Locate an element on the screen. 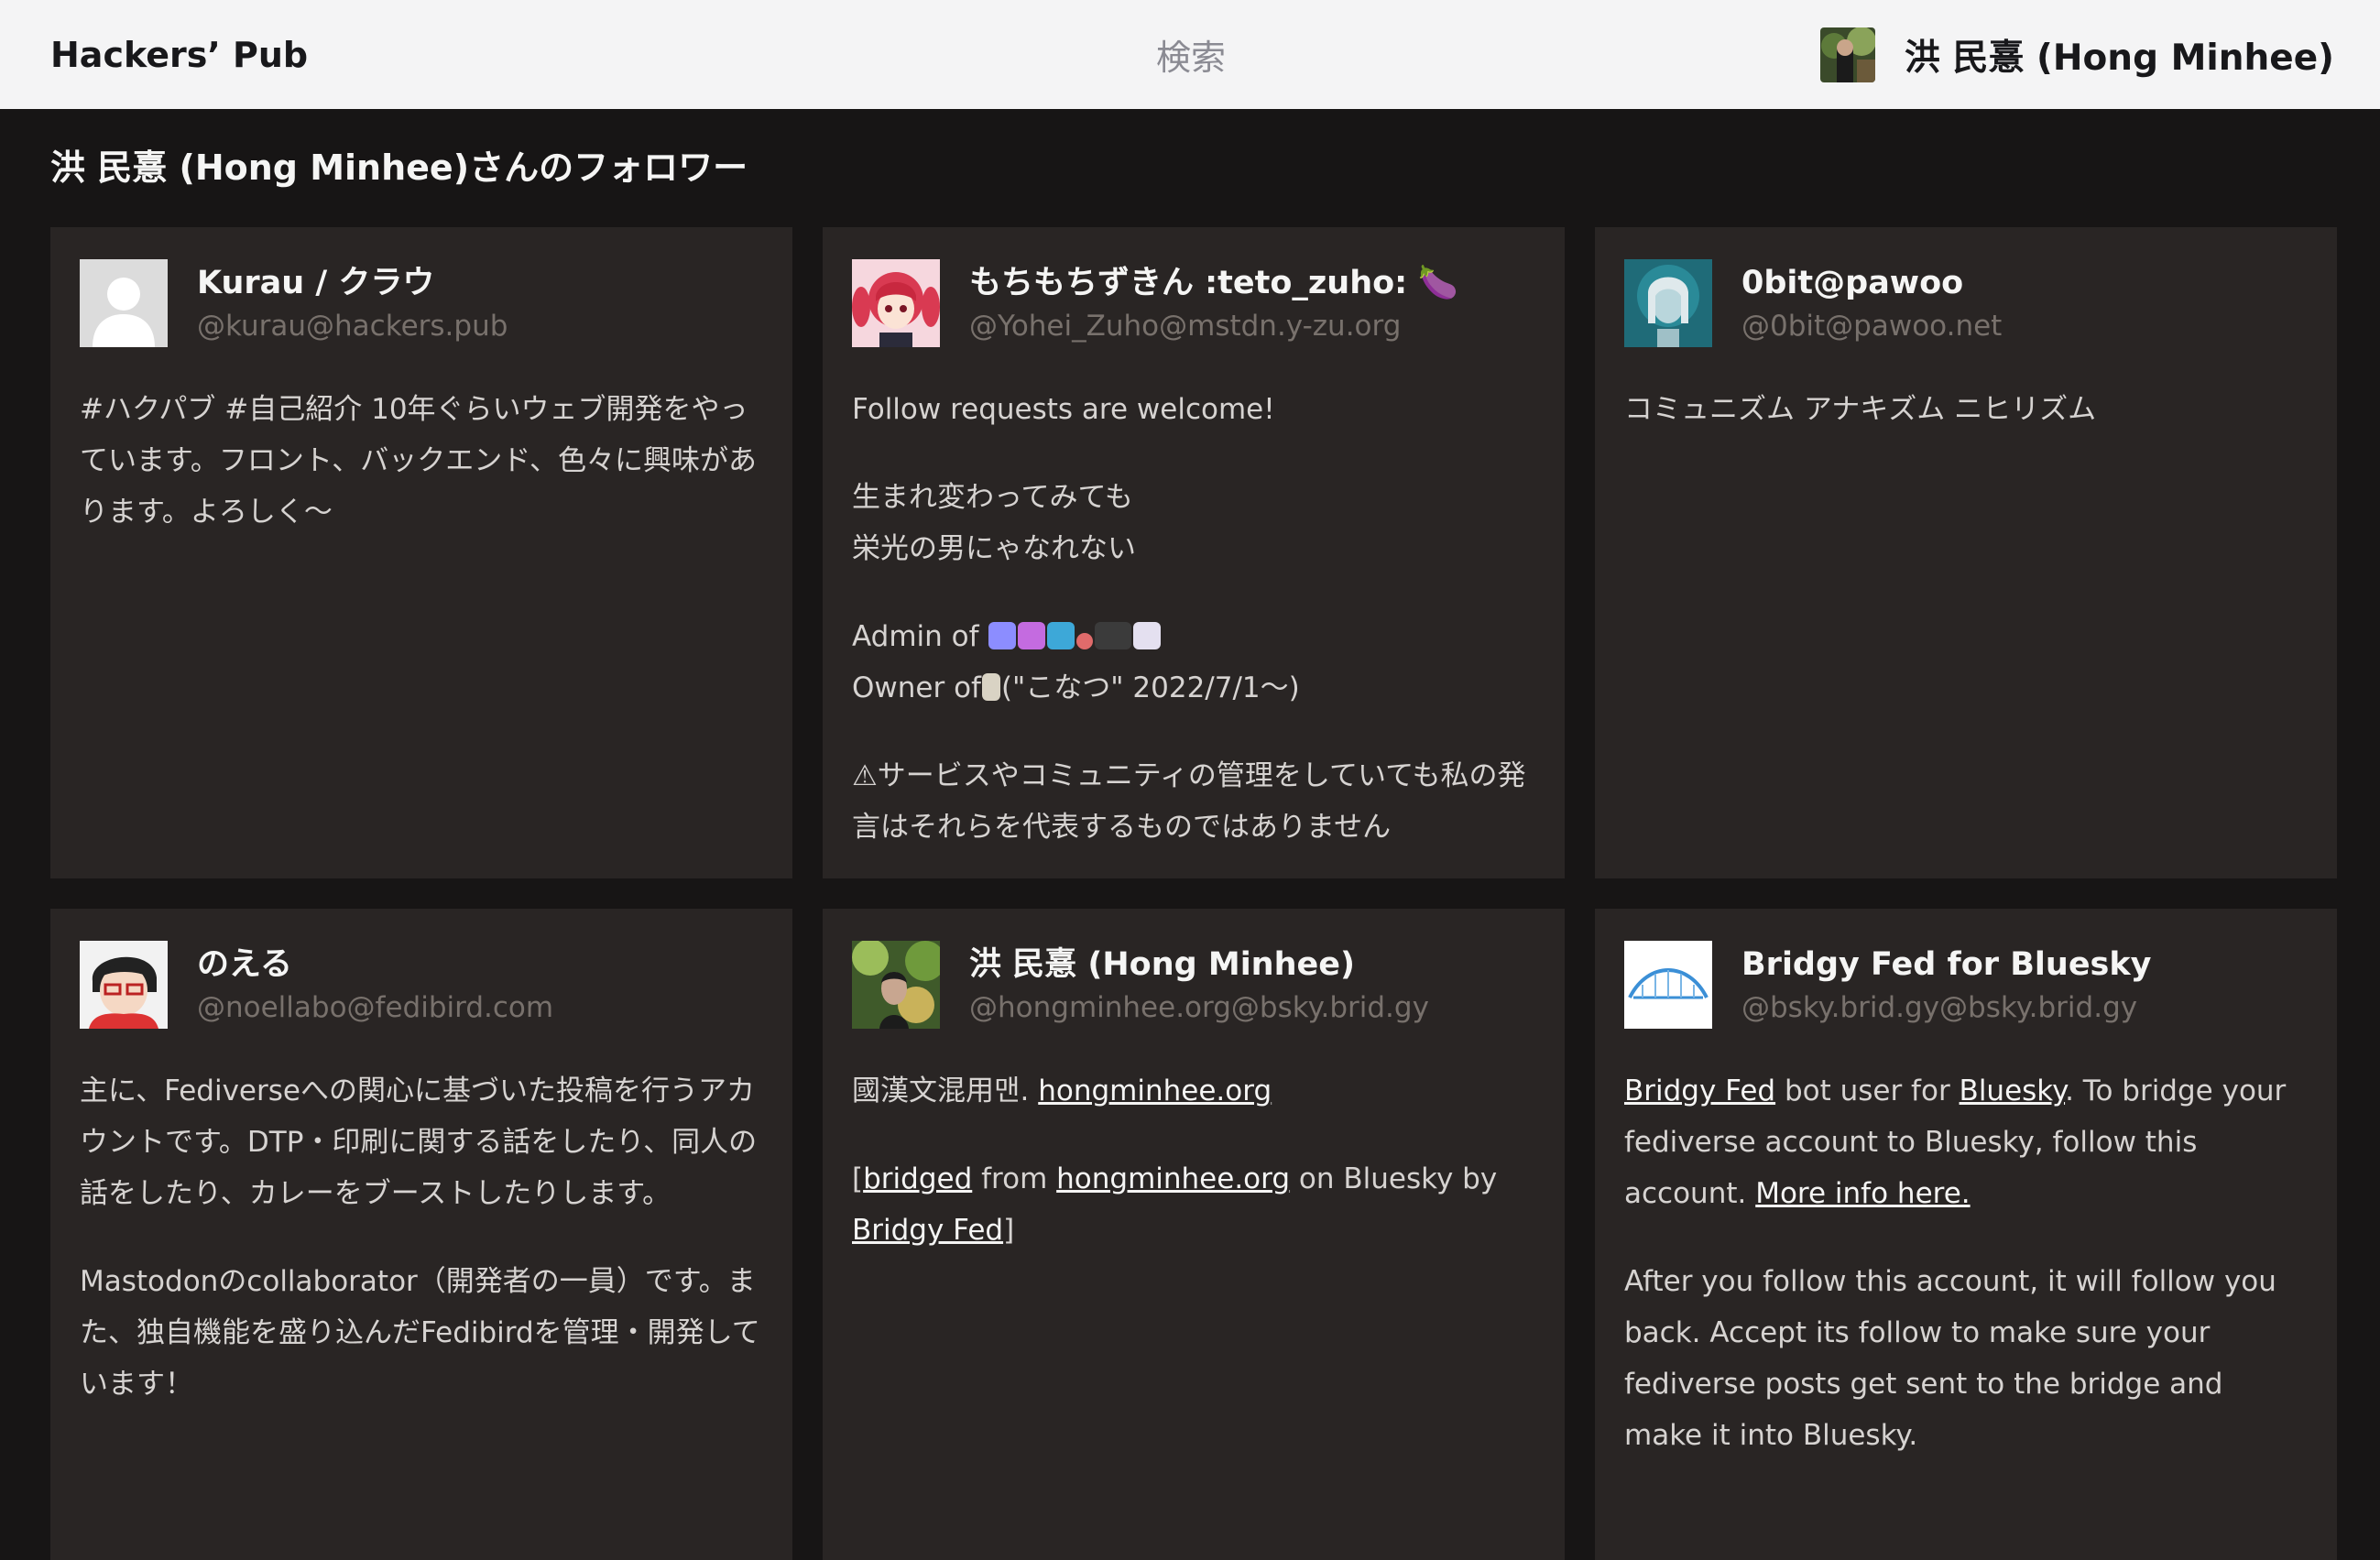  search-link: 検索 is located at coordinates (1191, 54).